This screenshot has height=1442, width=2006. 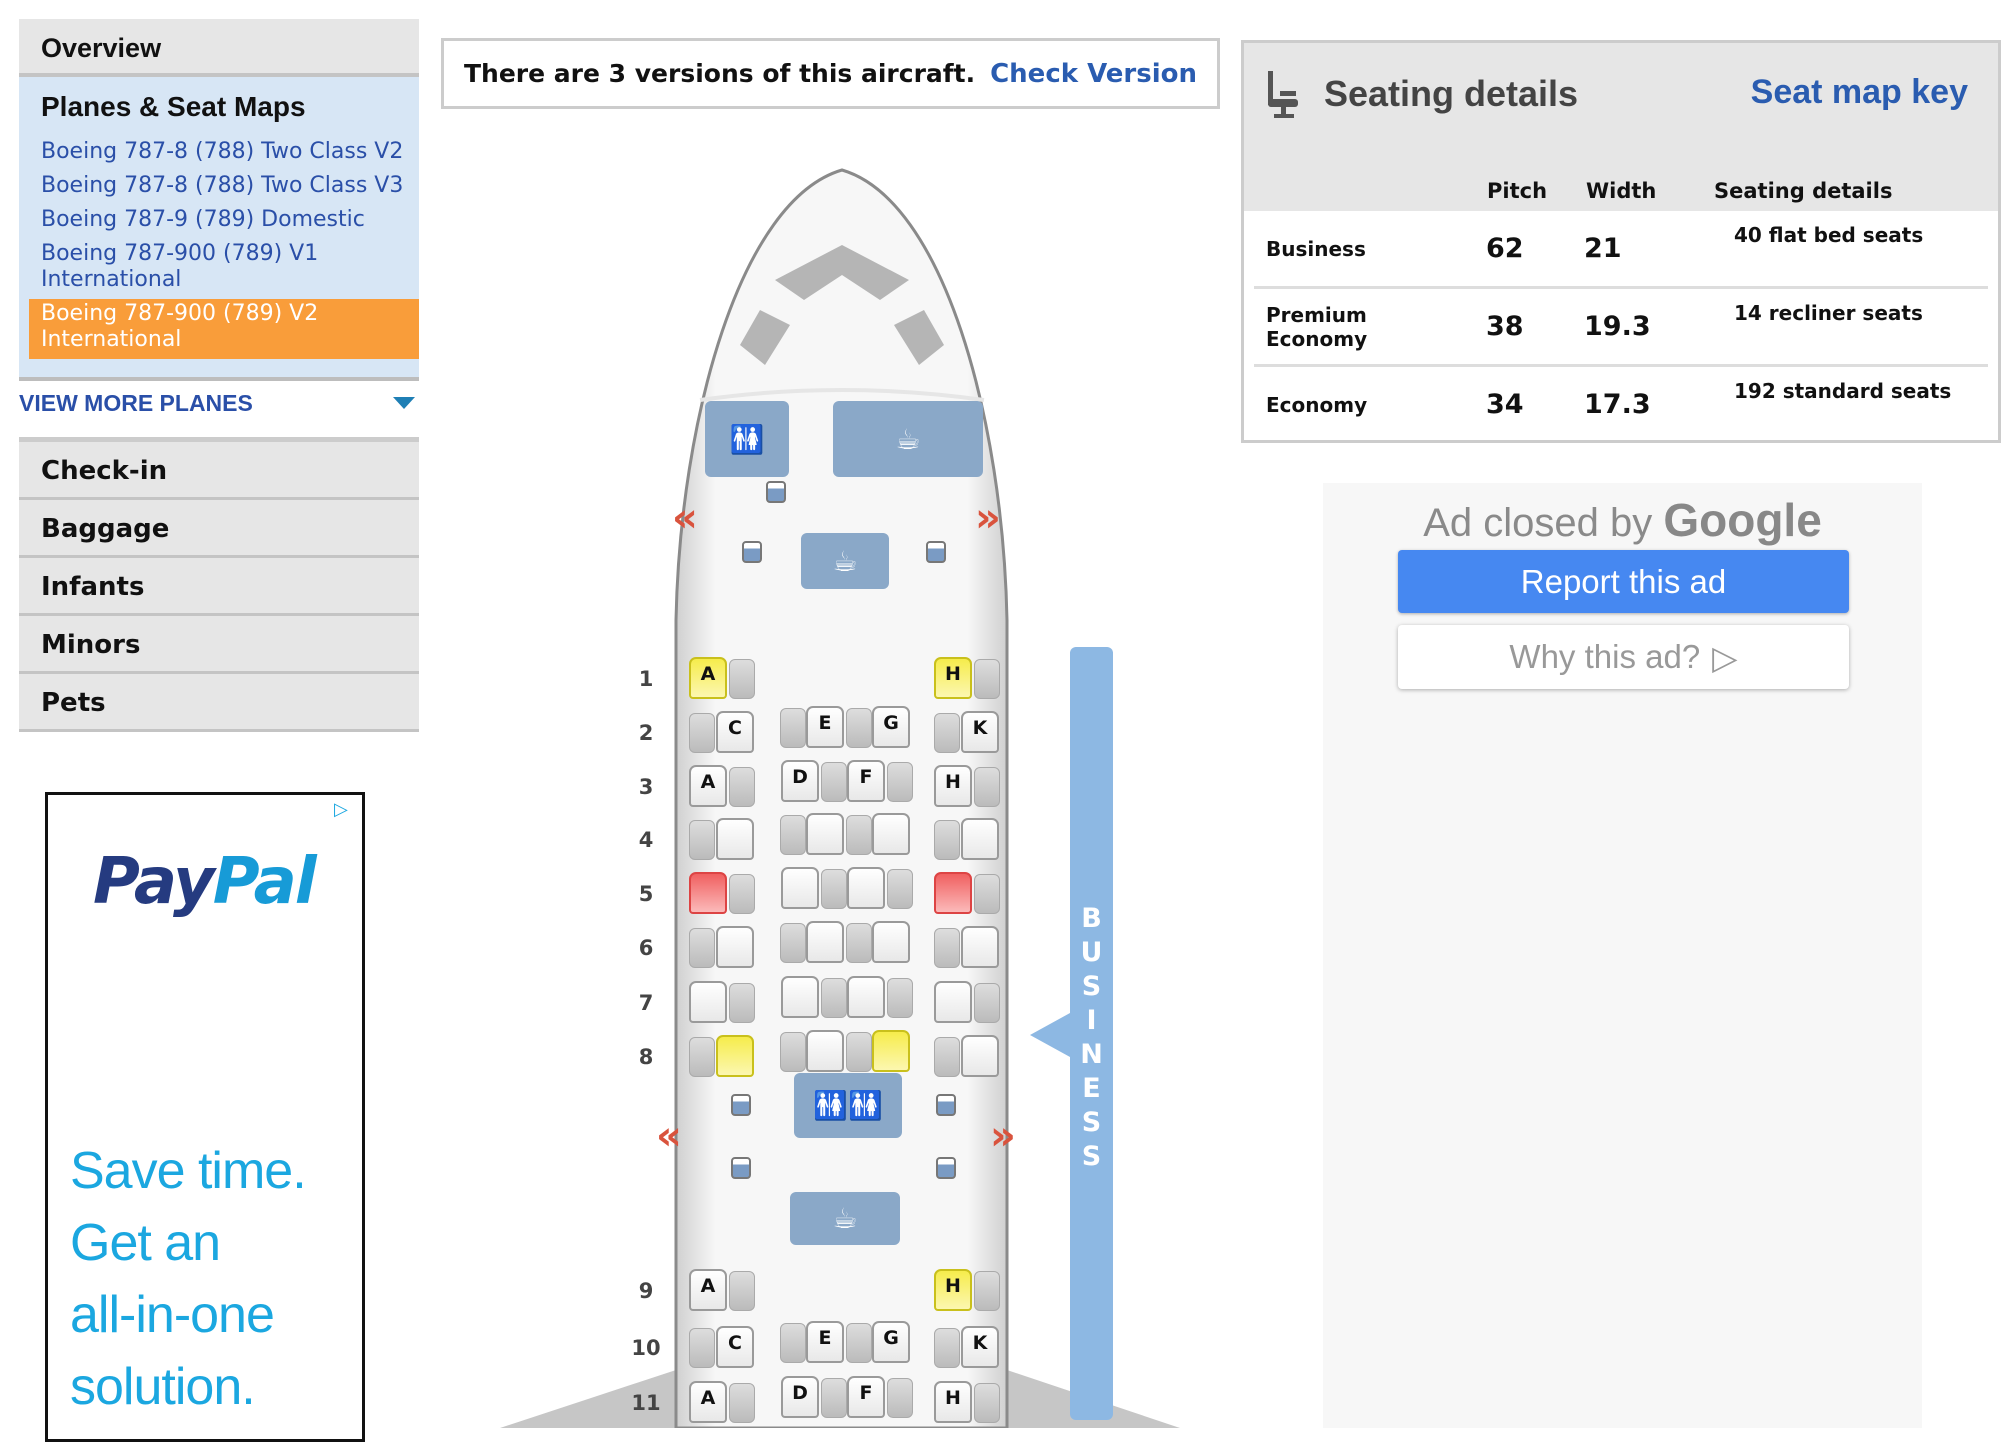 What do you see at coordinates (800, 1397) in the screenshot?
I see `seat-11D: D` at bounding box center [800, 1397].